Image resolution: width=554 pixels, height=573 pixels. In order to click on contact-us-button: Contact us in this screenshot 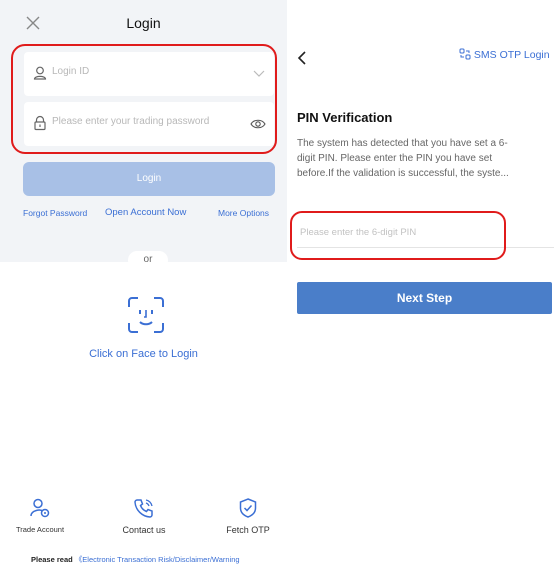, I will do `click(144, 516)`.